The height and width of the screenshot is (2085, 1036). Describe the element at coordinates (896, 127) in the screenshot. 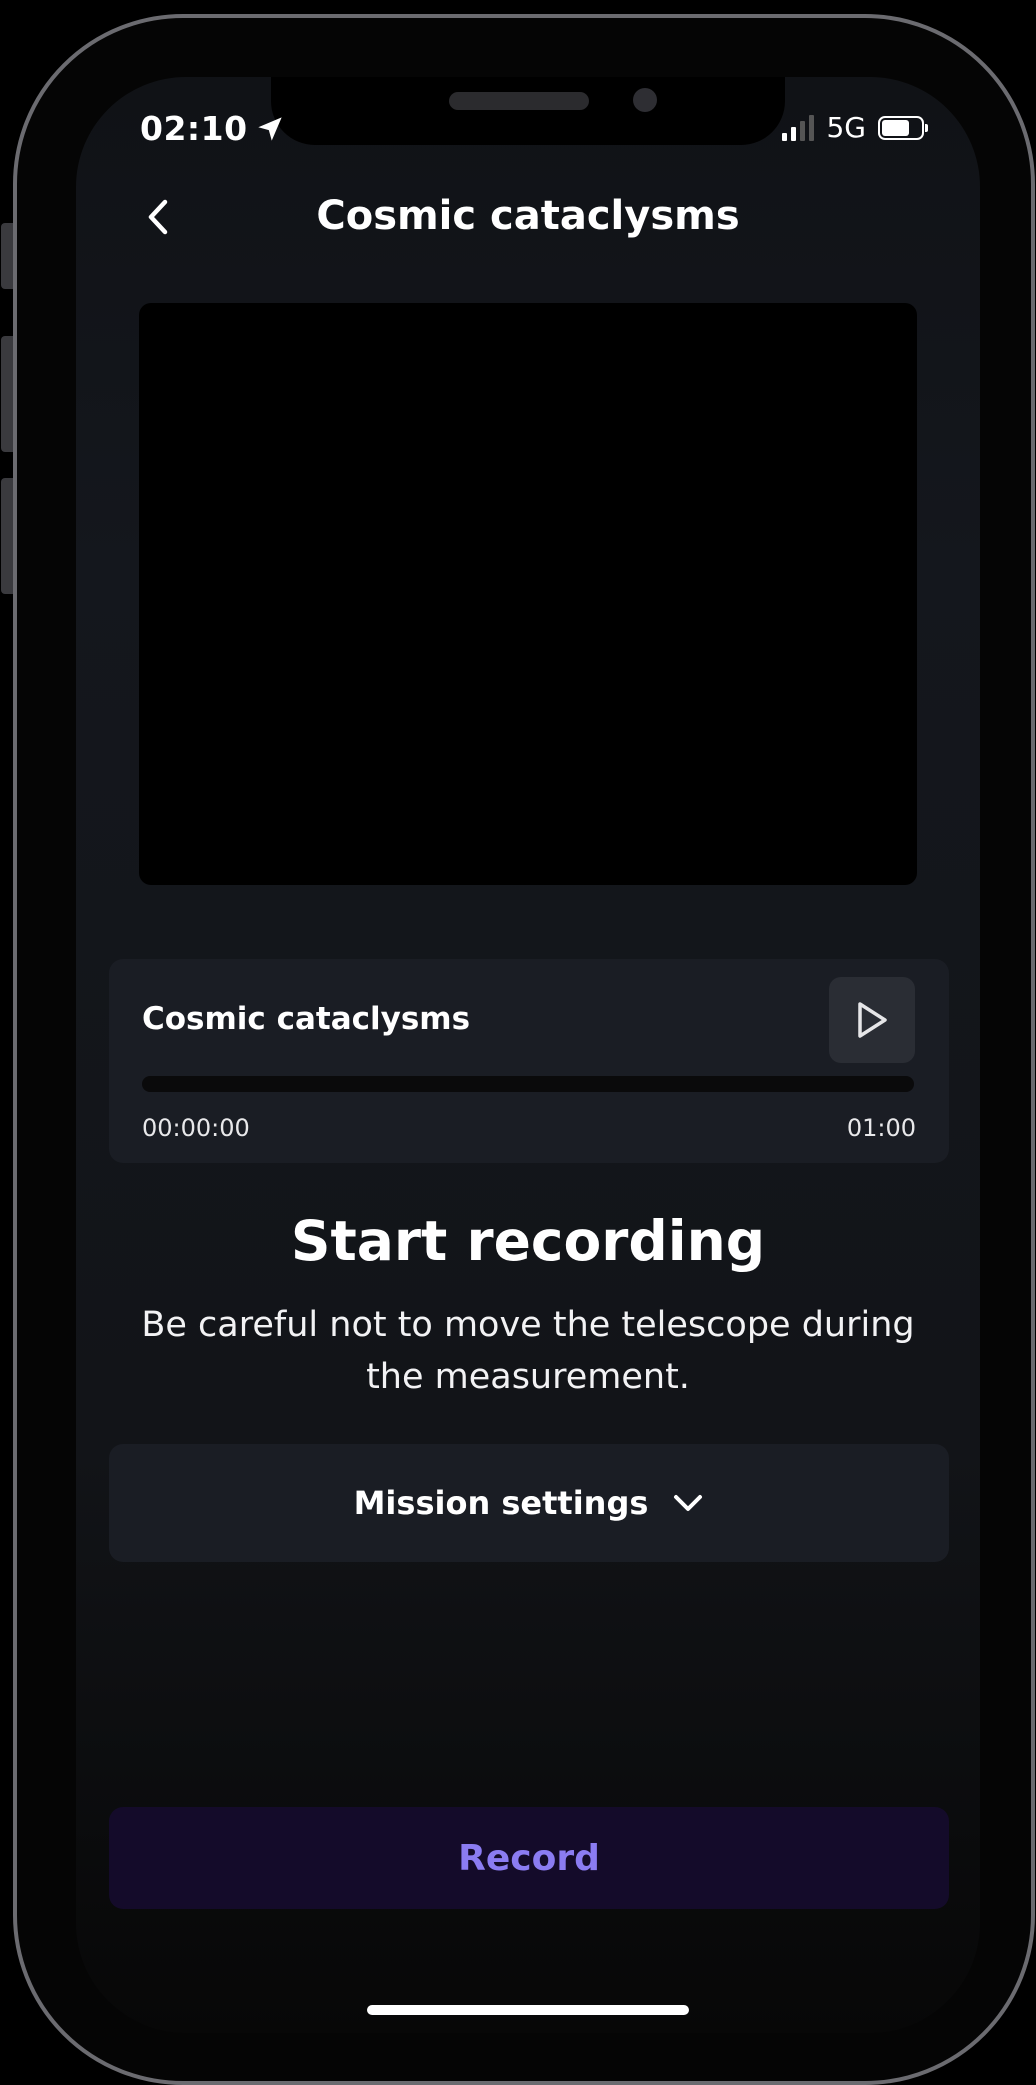

I see `battery-level` at that location.